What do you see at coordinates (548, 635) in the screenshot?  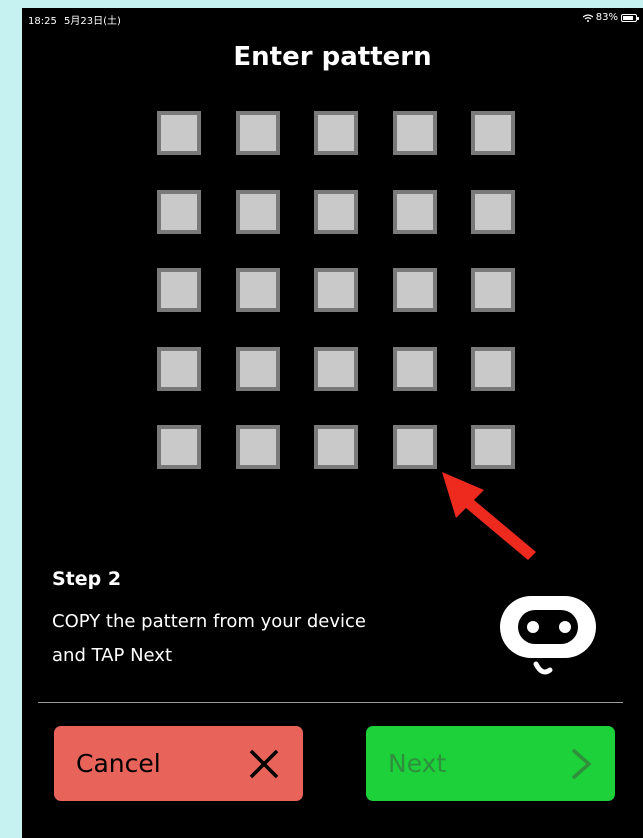 I see `microbit-device-icon` at bounding box center [548, 635].